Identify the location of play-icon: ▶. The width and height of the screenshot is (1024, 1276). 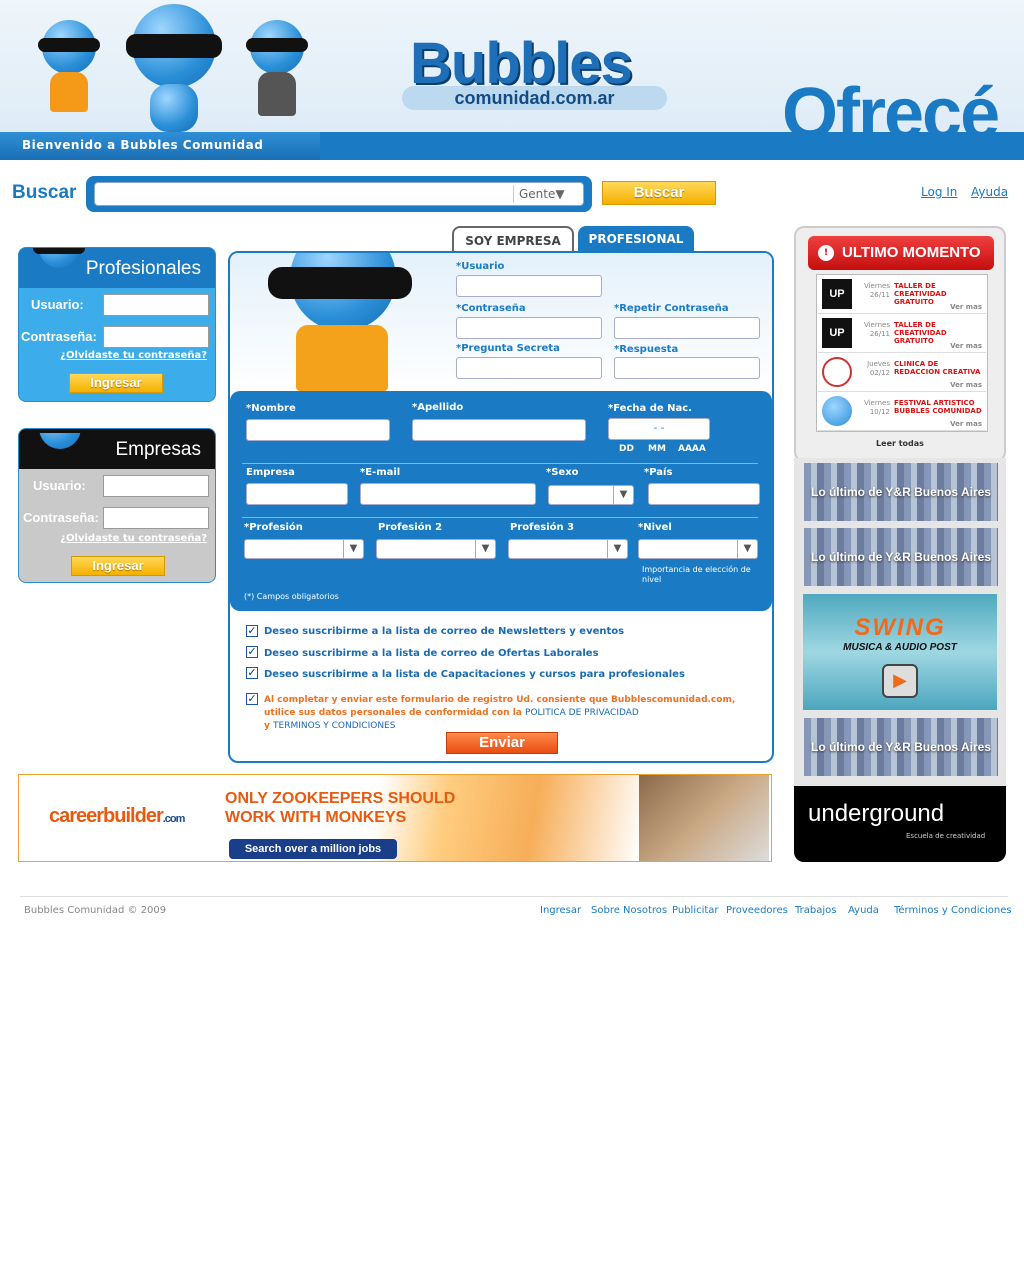
(900, 681).